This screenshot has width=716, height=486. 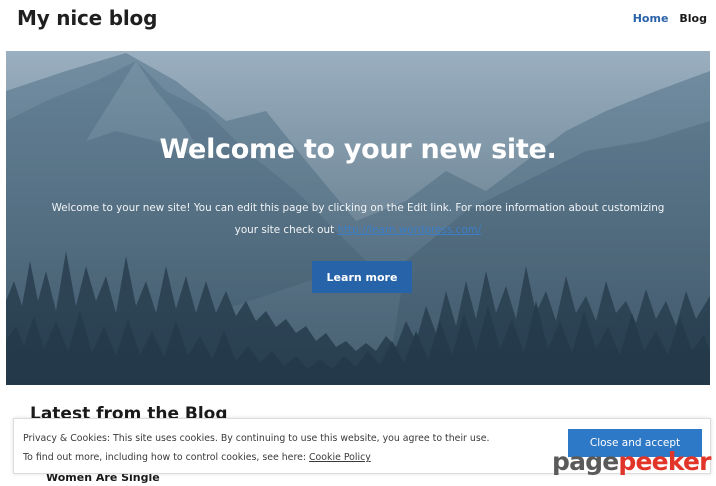 I want to click on hero-title: Welcome to your new site., so click(x=358, y=149).